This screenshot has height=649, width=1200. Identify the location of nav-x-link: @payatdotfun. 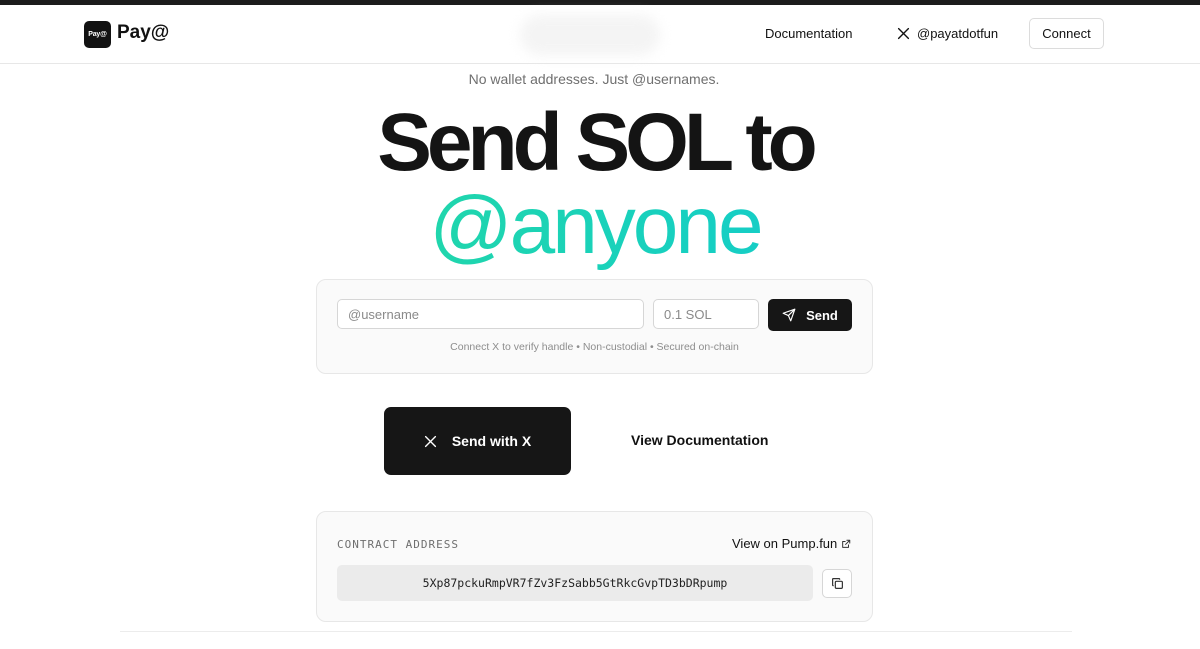
(947, 33).